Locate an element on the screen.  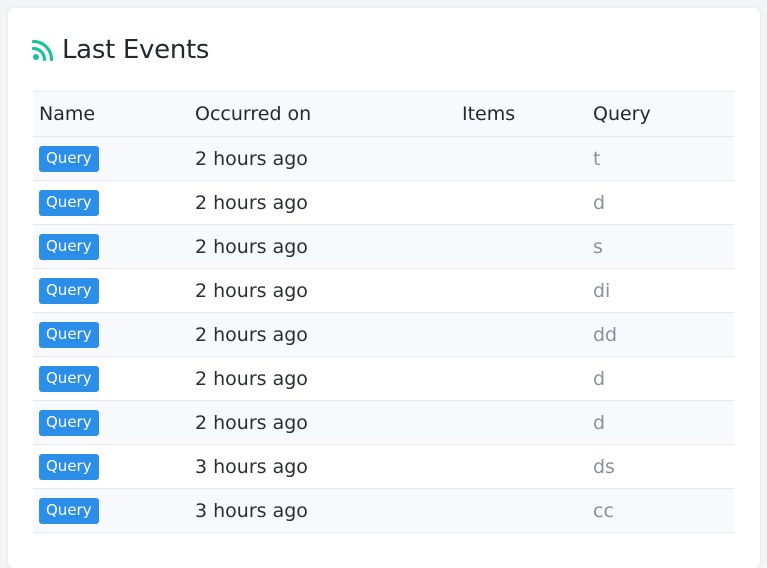
table-header-row: Name Occurred on Items Query is located at coordinates (383, 114).